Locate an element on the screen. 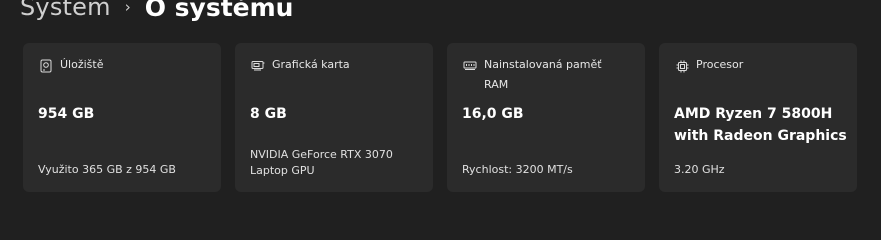  processor-icon is located at coordinates (682, 66).